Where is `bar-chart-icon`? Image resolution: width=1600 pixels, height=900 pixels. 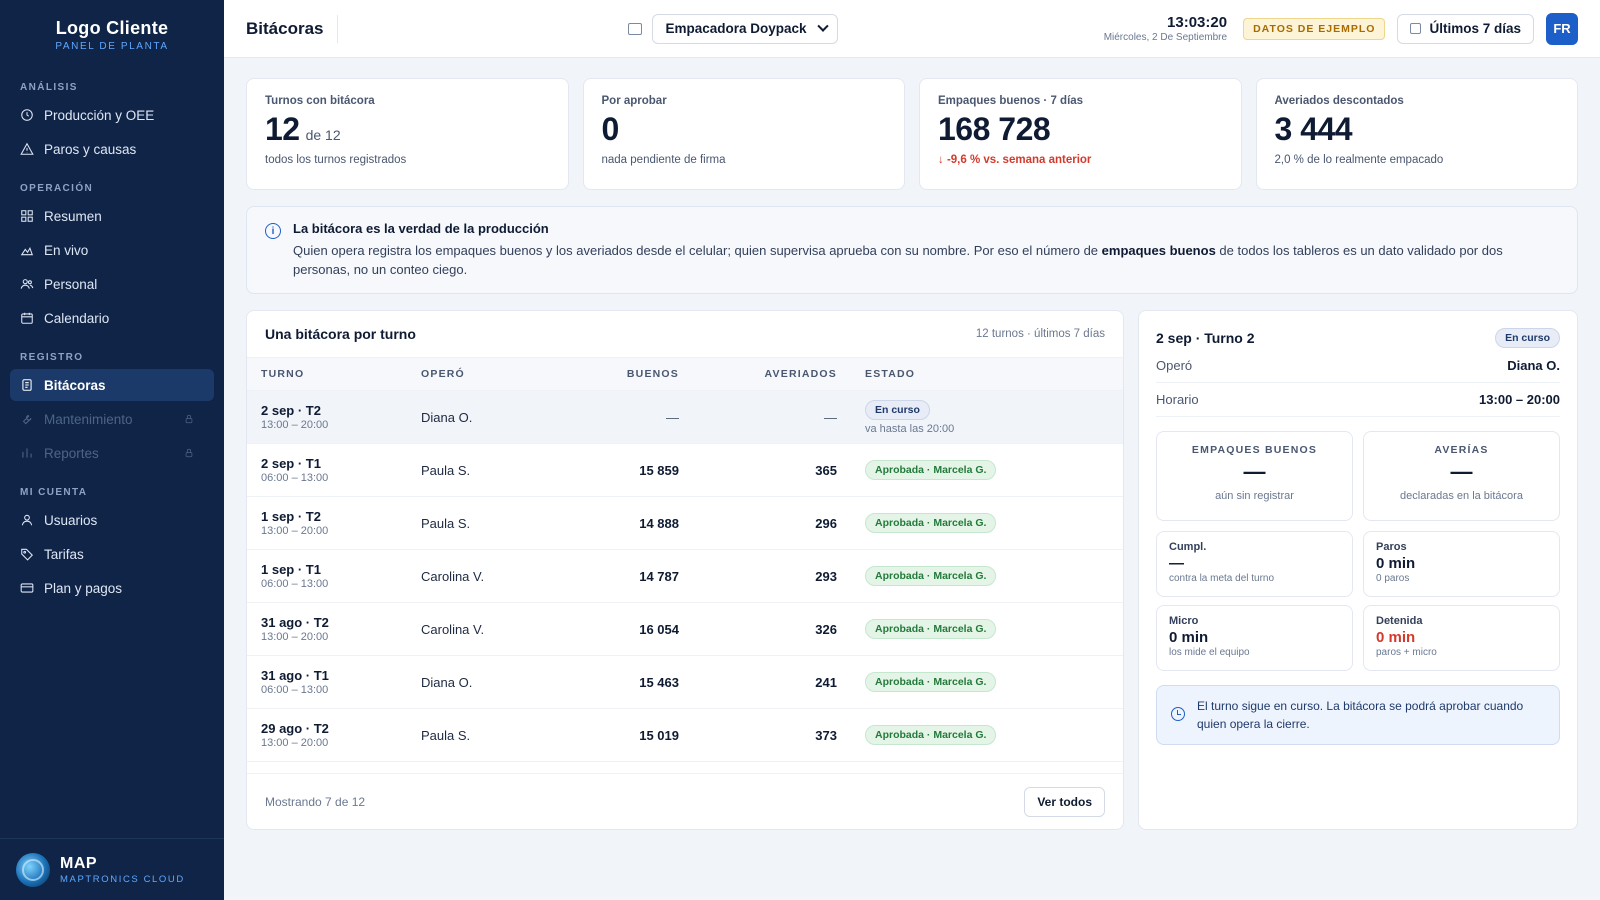 bar-chart-icon is located at coordinates (27, 453).